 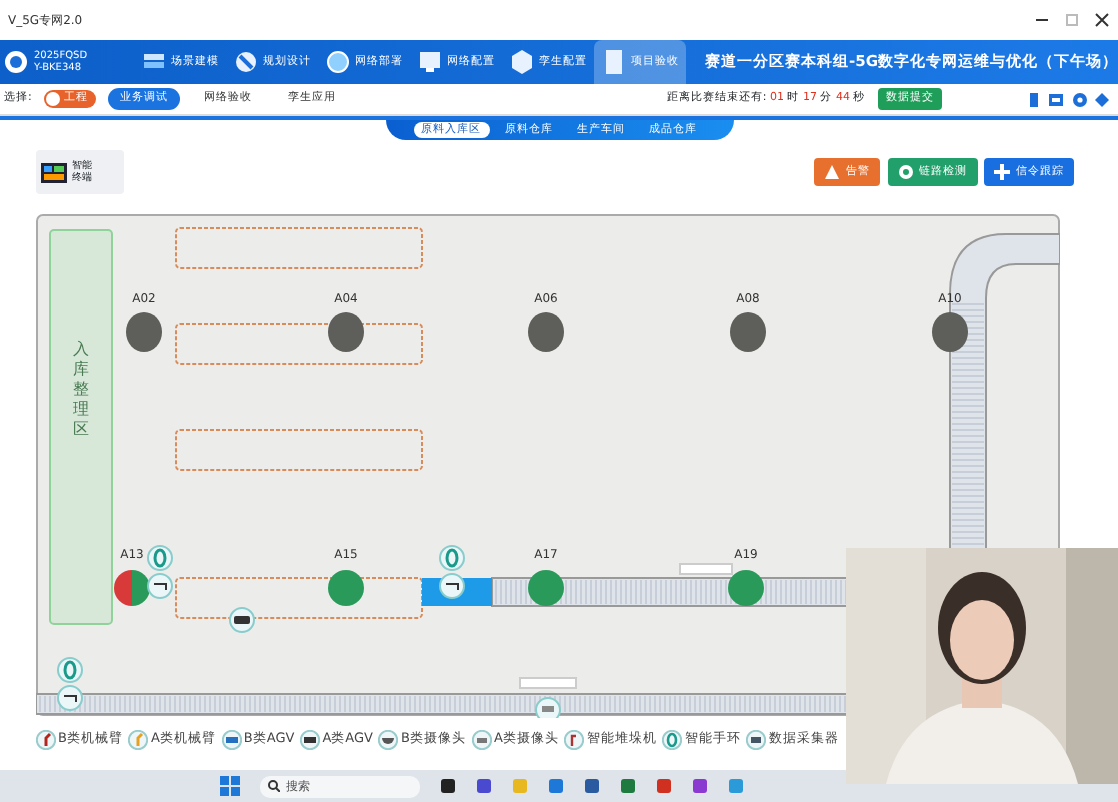 What do you see at coordinates (16, 62) in the screenshot?
I see `logo-icon` at bounding box center [16, 62].